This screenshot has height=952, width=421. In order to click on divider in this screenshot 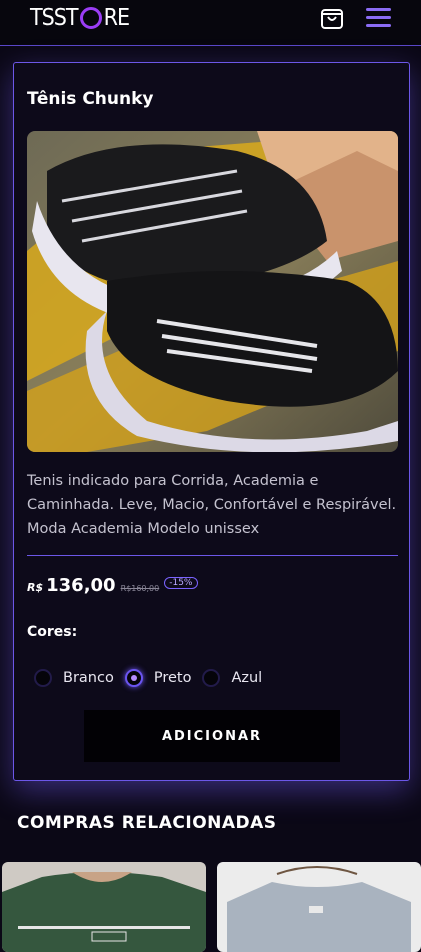, I will do `click(212, 555)`.